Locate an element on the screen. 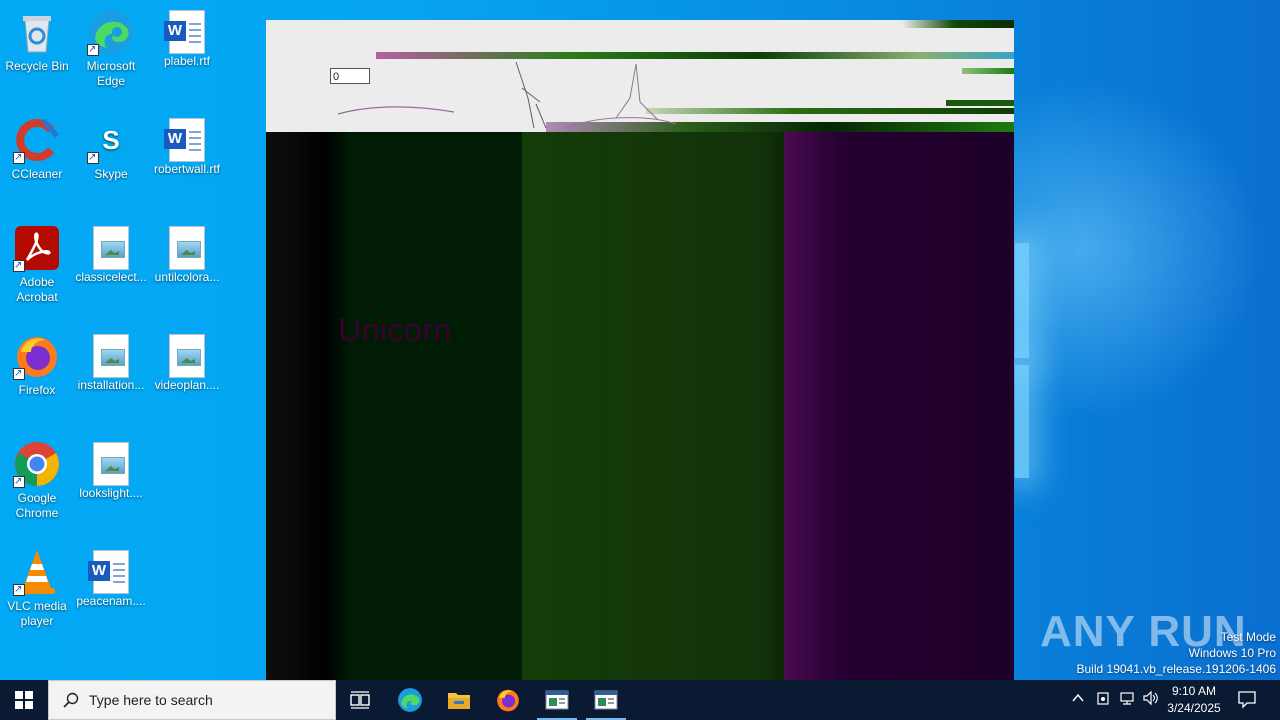  desktop-icon-robertwall: W robertwall.rtf is located at coordinates (187, 146).